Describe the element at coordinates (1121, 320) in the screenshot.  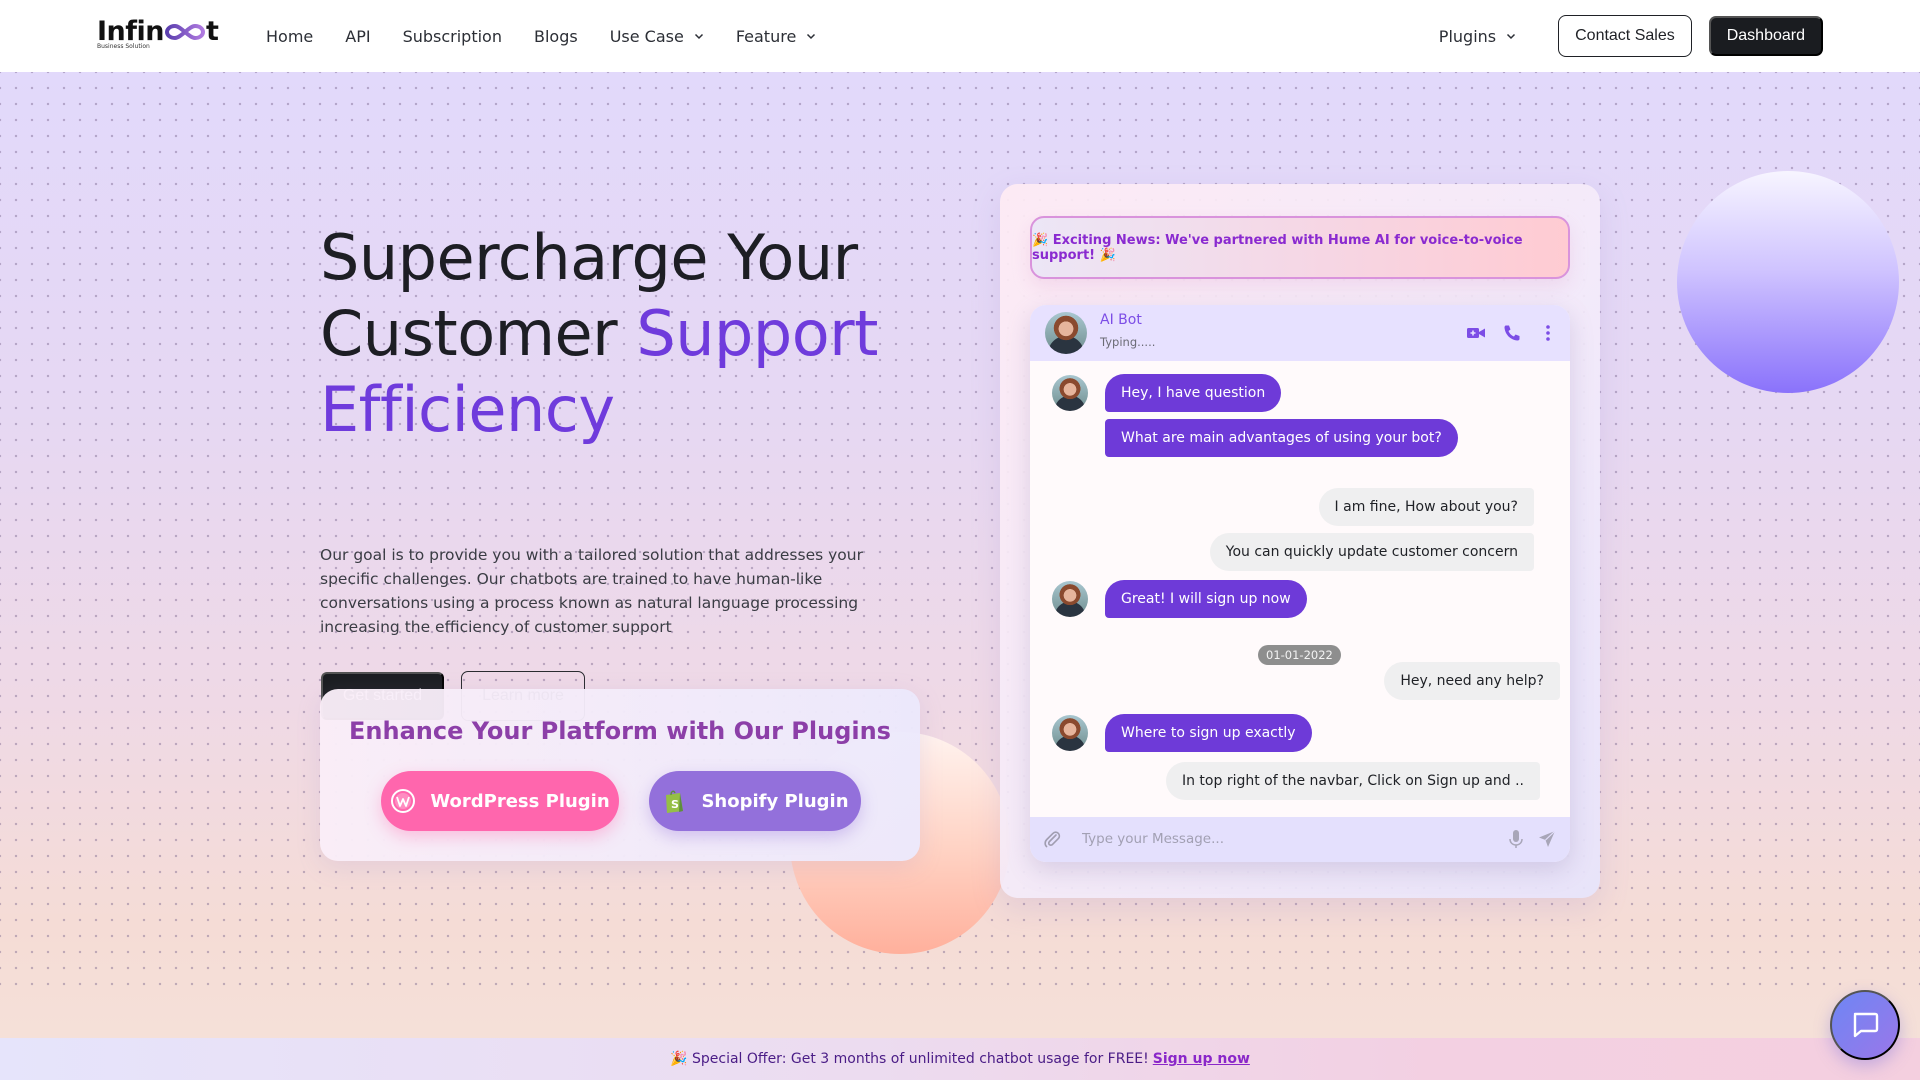
I see `bot-name: AI Bot` at that location.